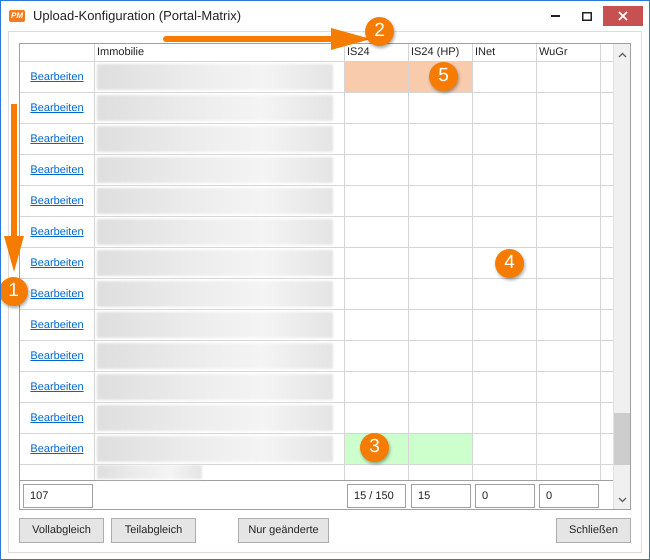  I want to click on close-icon, so click(623, 16).